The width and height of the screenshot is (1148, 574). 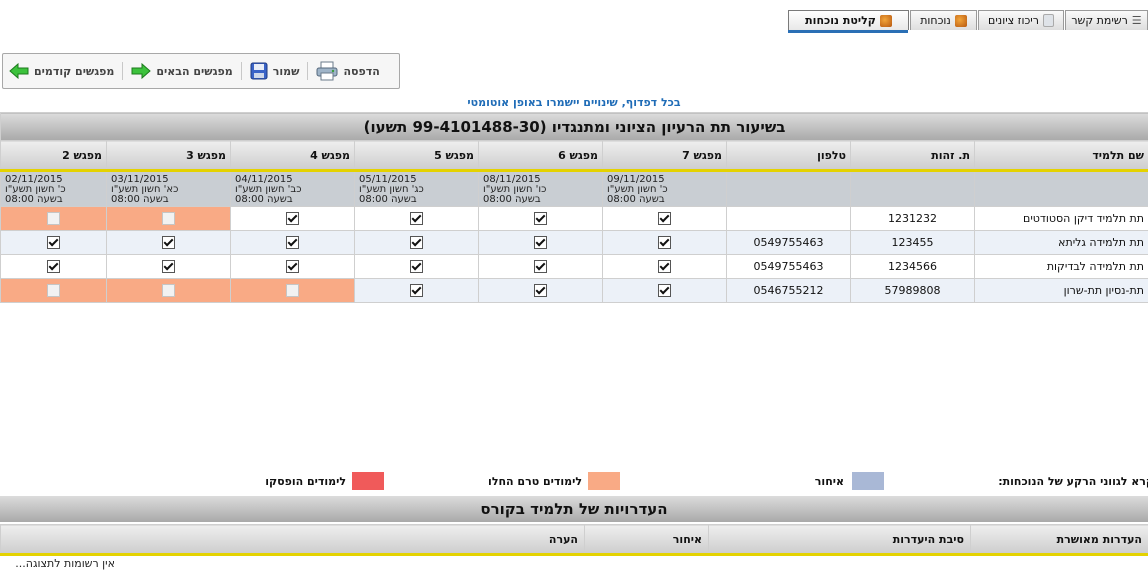 I want to click on save-button: שמור, so click(x=275, y=71).